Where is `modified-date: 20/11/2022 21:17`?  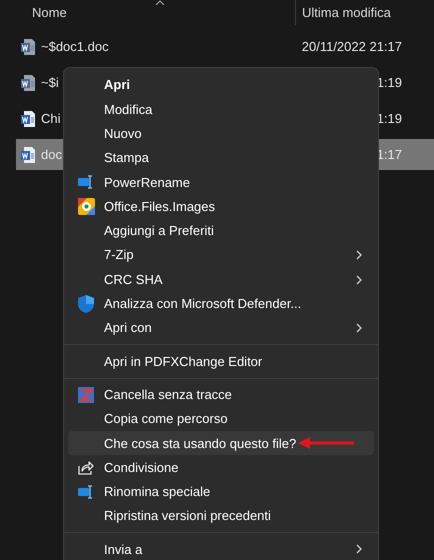 modified-date: 20/11/2022 21:17 is located at coordinates (352, 46).